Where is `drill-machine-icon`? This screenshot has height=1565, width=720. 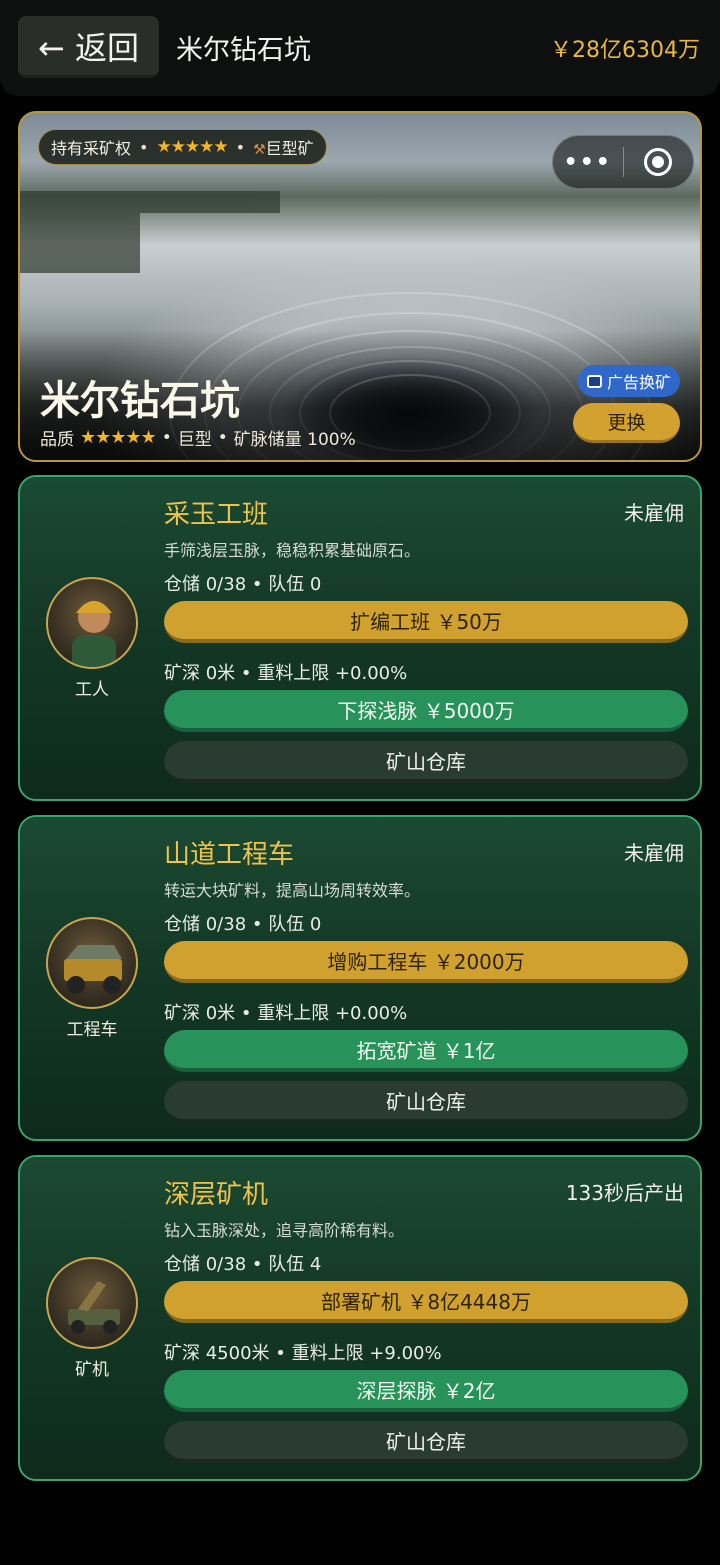
drill-machine-icon is located at coordinates (92, 1303).